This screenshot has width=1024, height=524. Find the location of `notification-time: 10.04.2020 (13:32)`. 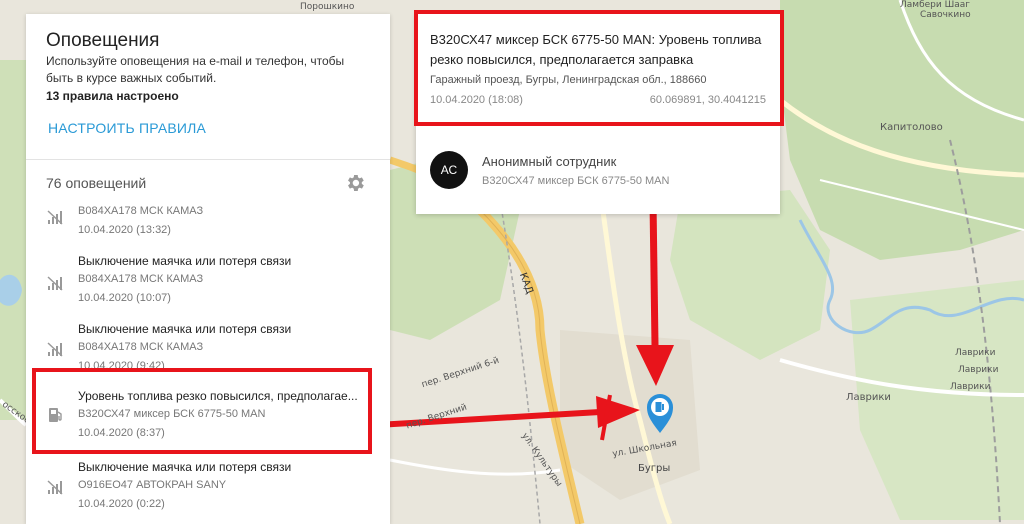

notification-time: 10.04.2020 (13:32) is located at coordinates (124, 230).